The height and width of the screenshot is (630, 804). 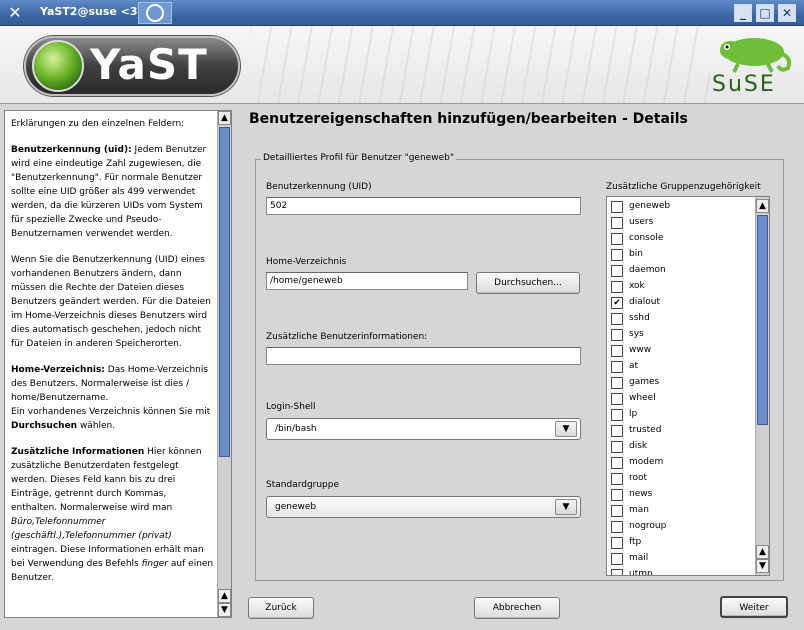 What do you see at coordinates (681, 511) in the screenshot?
I see `group-item: man` at bounding box center [681, 511].